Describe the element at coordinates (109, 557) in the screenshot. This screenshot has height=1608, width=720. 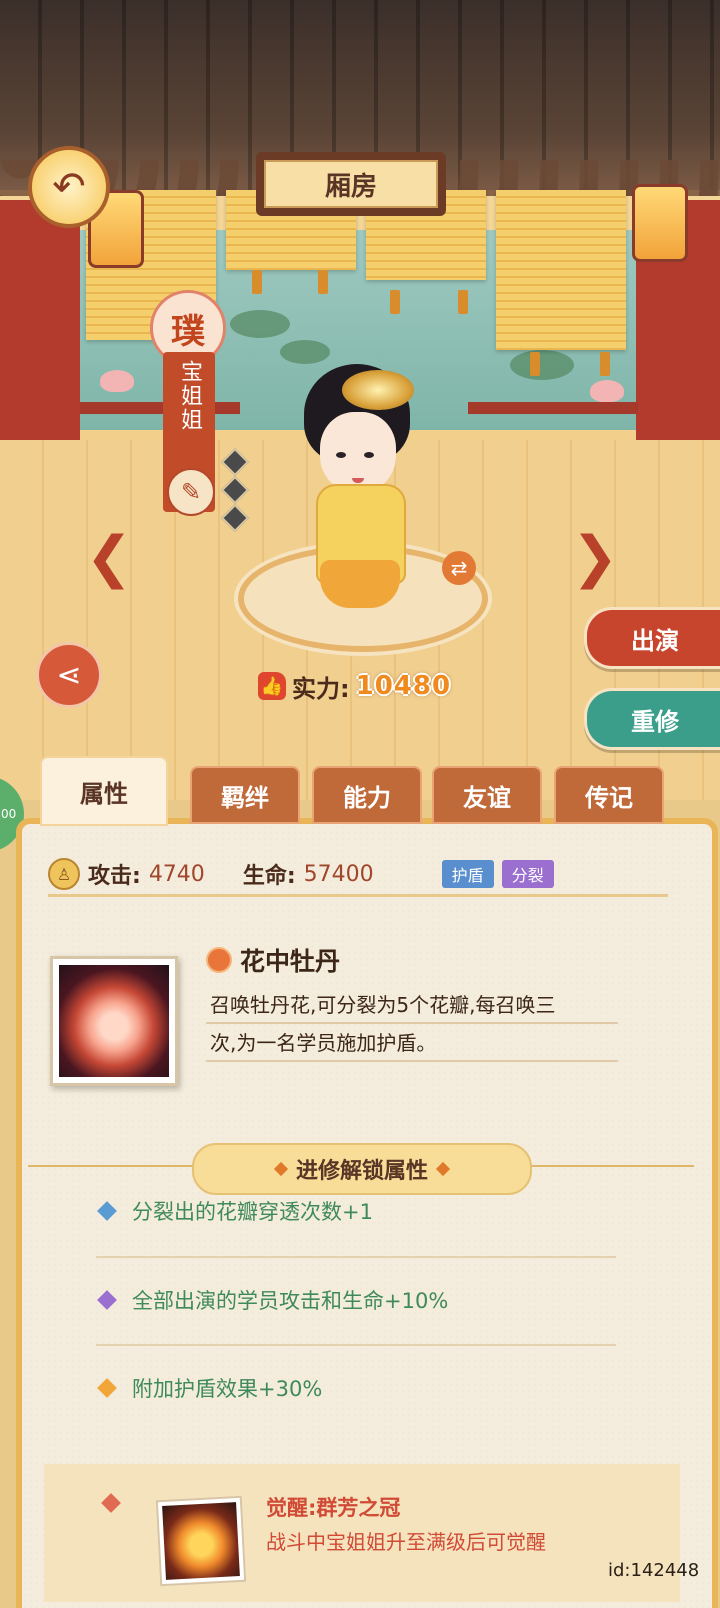
I see `prev-character-arrow: ❮` at that location.